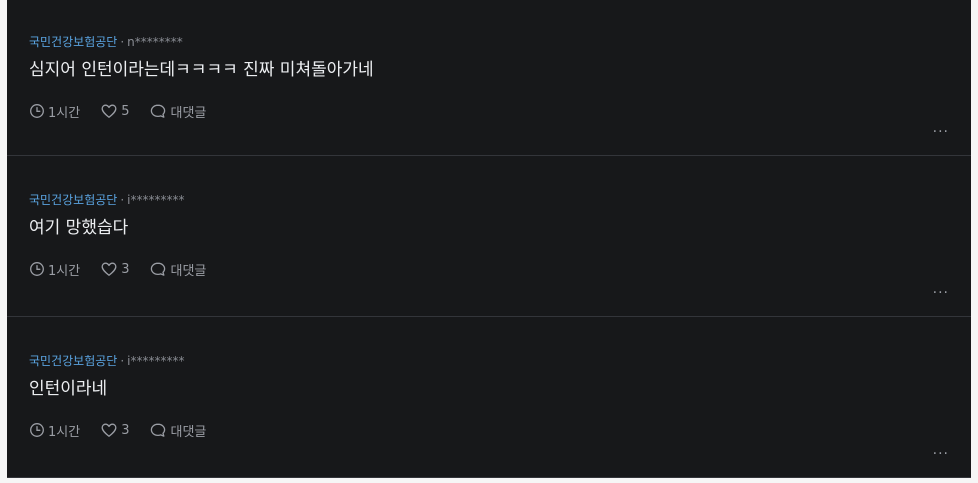 This screenshot has height=483, width=978. I want to click on comment-actions: 1시간 5 대댓글, so click(500, 111).